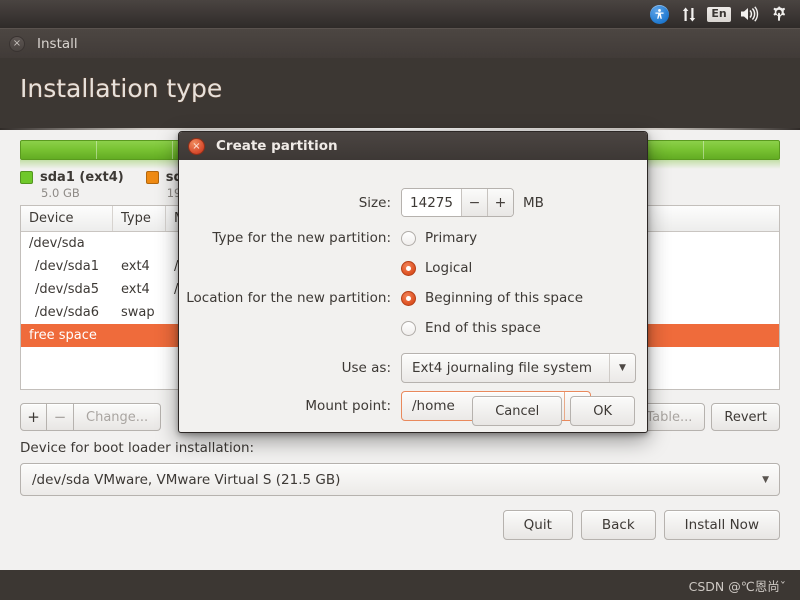 The image size is (800, 600). Describe the element at coordinates (137, 448) in the screenshot. I see `bootloader-label: Device for boot loader installation:` at that location.